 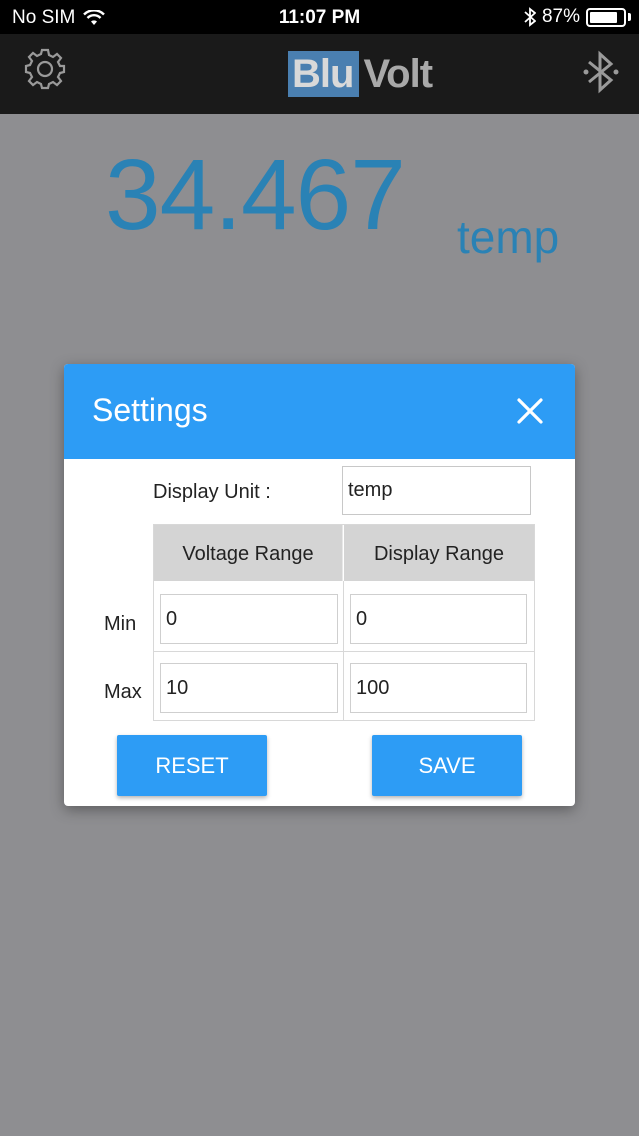 I want to click on logo-blu: Blu, so click(x=324, y=74).